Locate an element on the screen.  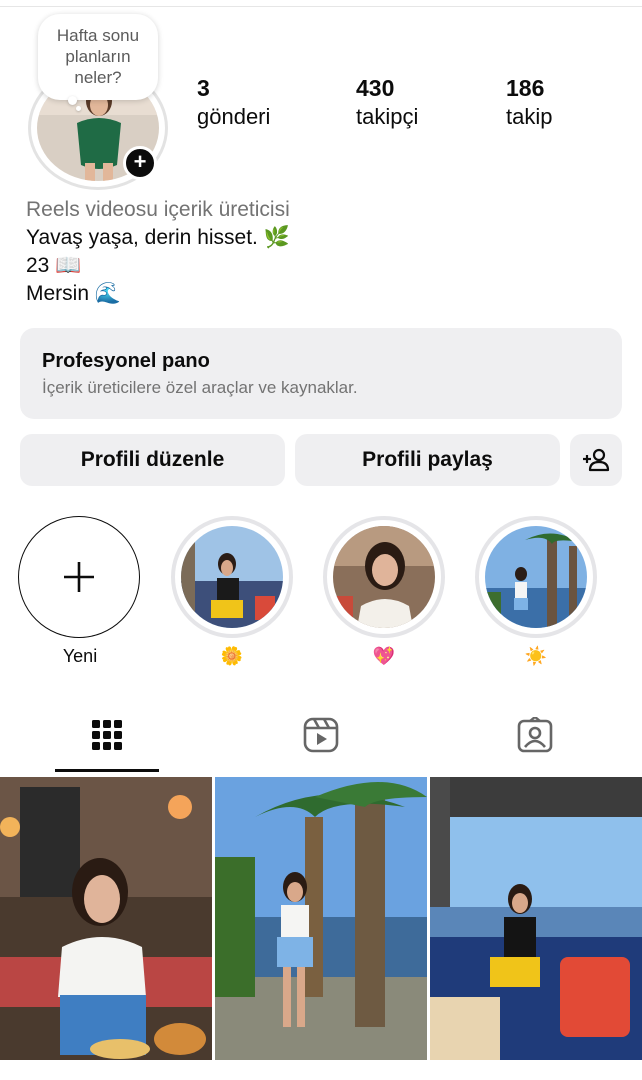
stat-posts: 3 gönderi is located at coordinates (233, 103).